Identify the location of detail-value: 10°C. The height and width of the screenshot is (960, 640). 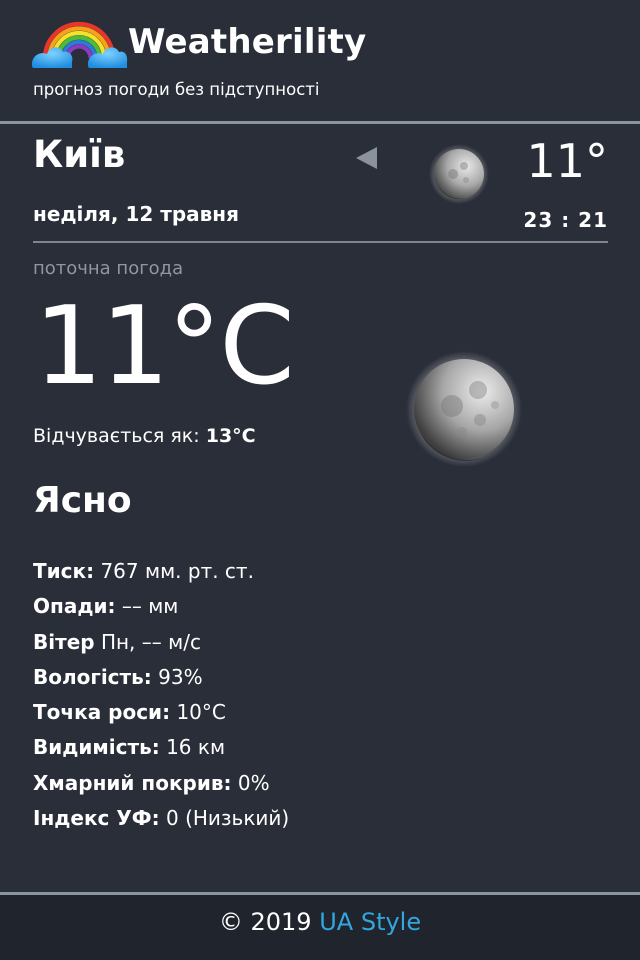
(201, 712).